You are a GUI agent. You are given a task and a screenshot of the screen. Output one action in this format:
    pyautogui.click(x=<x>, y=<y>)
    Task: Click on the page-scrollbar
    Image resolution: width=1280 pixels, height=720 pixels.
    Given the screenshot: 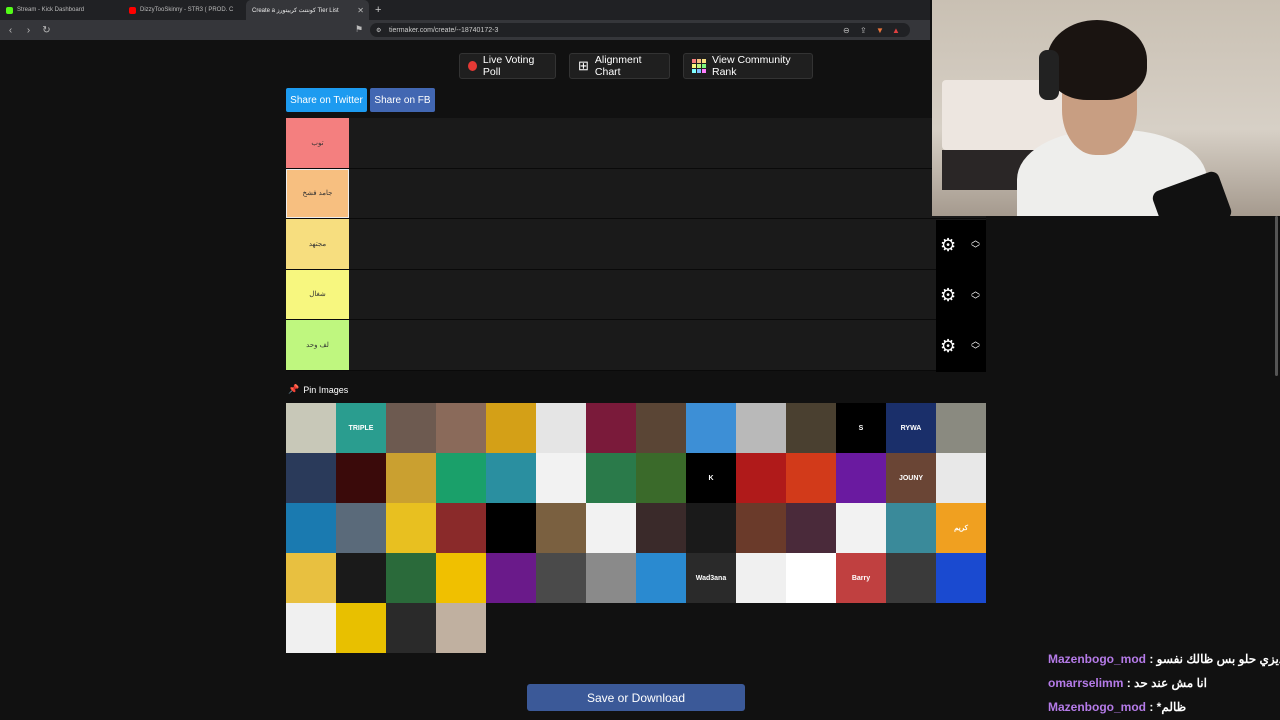 What is the action you would take?
    pyautogui.click(x=1276, y=296)
    